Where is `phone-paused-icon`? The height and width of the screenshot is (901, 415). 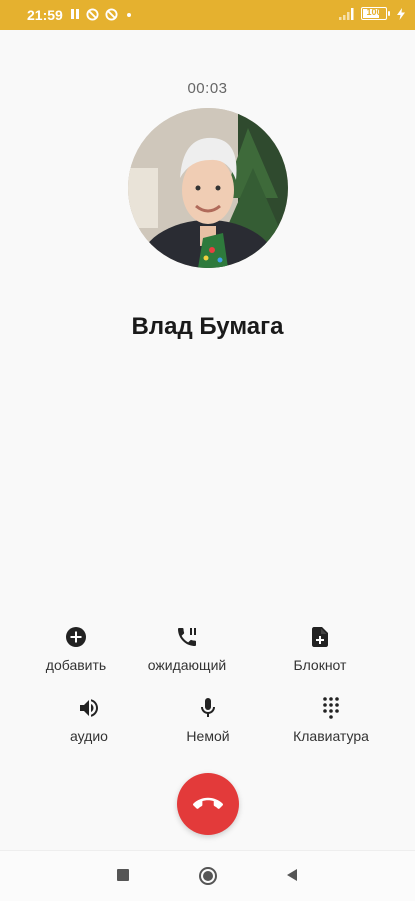 phone-paused-icon is located at coordinates (187, 637).